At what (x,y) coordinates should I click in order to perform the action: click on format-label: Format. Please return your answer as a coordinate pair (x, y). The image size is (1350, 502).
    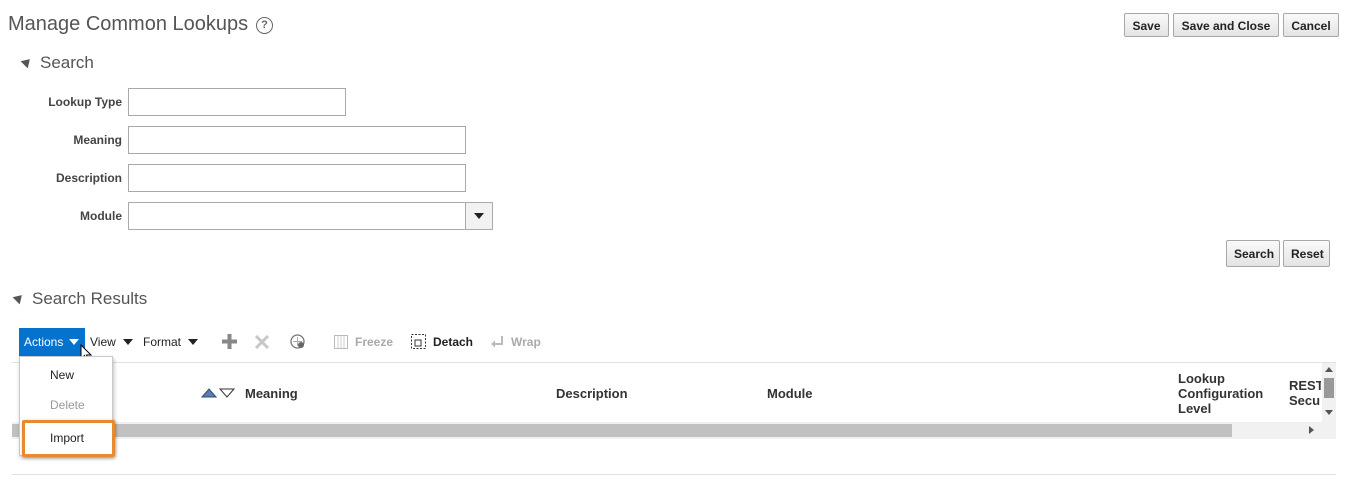
    Looking at the image, I should click on (162, 342).